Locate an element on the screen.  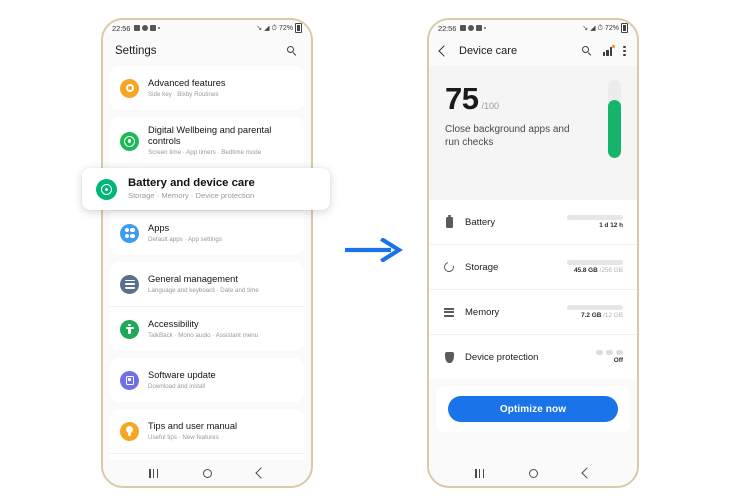
item-label: Storage is located at coordinates (482, 267).